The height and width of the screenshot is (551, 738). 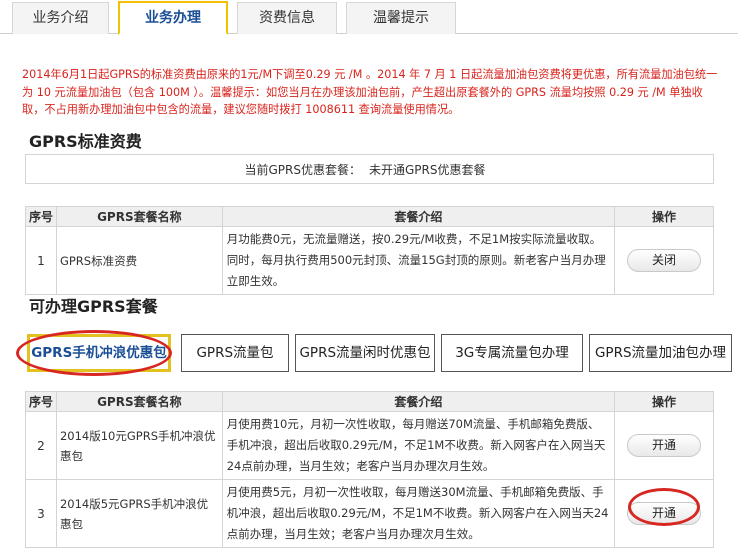 I want to click on pkg-tab-refuel-pack: GPRS流量加油包办理, so click(x=660, y=353).